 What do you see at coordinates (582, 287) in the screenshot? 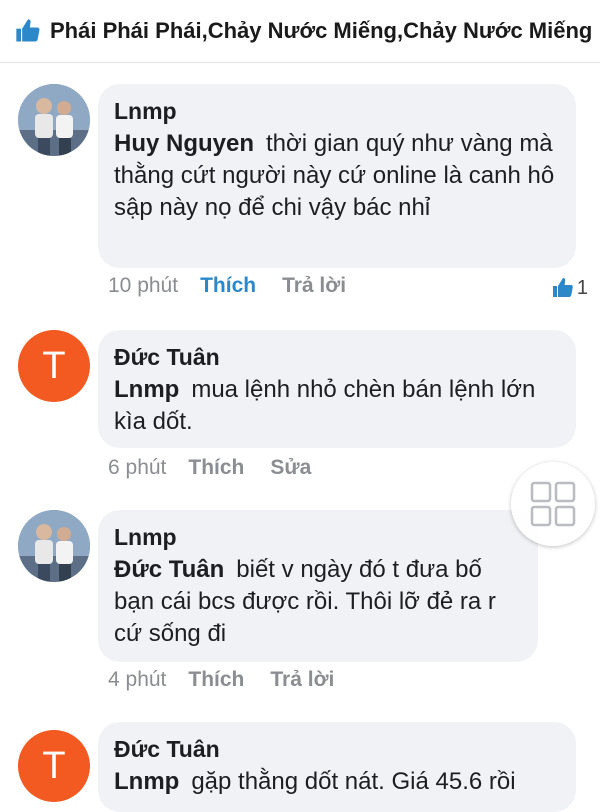
I see `reaction-number: 1` at bounding box center [582, 287].